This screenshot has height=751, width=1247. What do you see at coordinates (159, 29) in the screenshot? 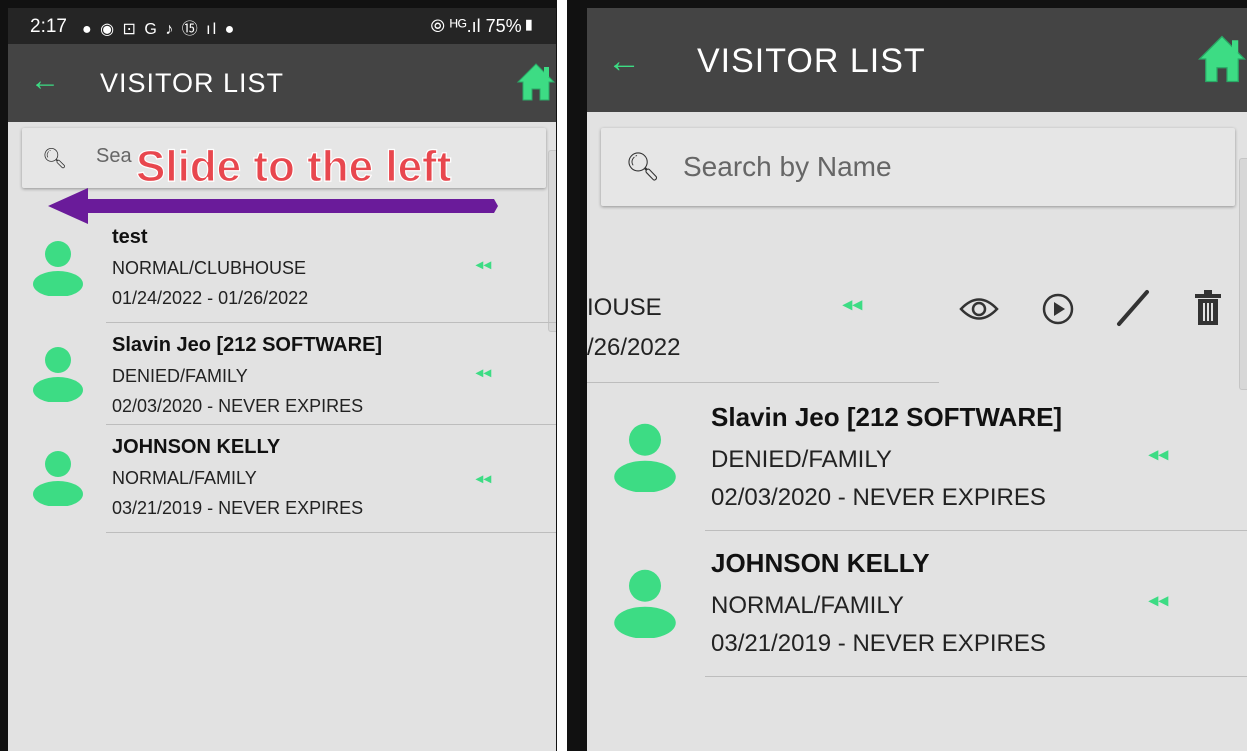
I see `status-notification-icons: ● ◉ ⊡ G ♪ ⑮ ıl ●` at bounding box center [159, 29].